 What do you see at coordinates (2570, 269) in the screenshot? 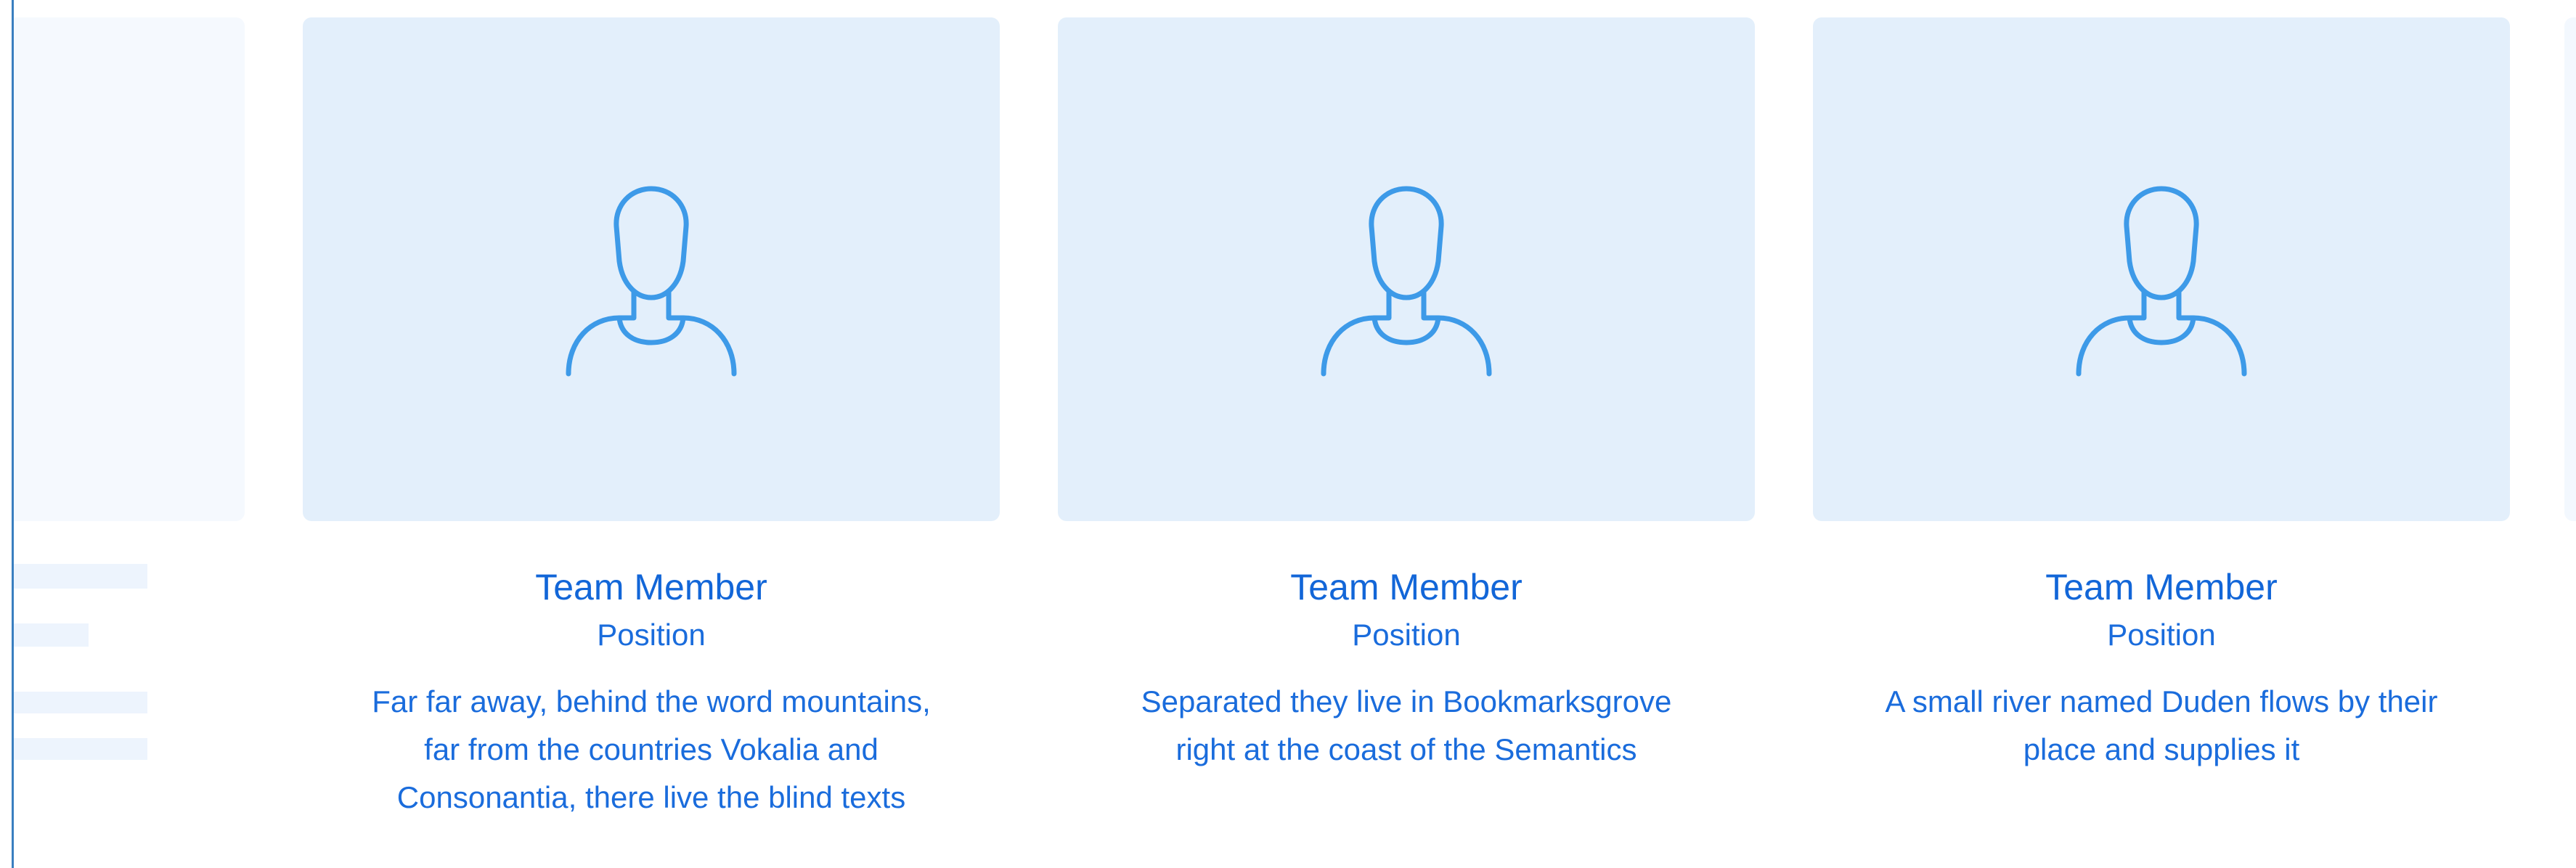
I see `next-card-faded` at bounding box center [2570, 269].